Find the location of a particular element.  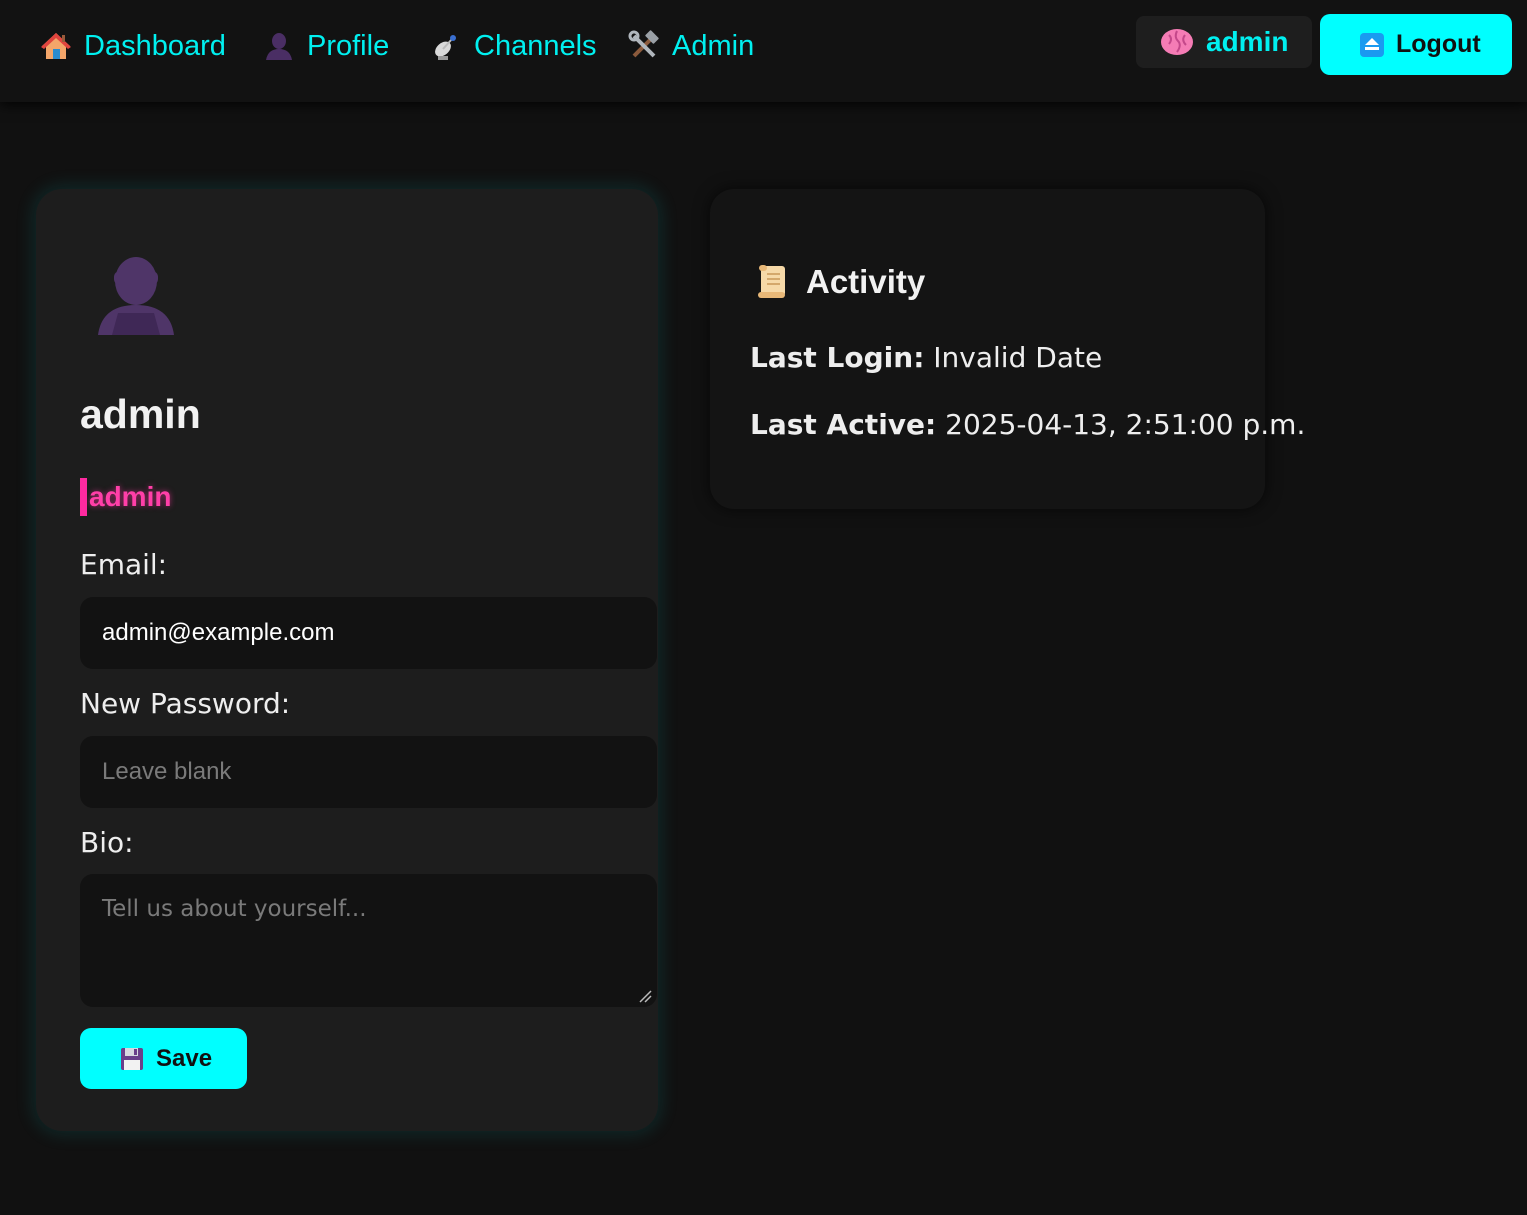

last-active-row: Last Active: 2025-04-13, 2:51:00 p.m. is located at coordinates (1027, 424).